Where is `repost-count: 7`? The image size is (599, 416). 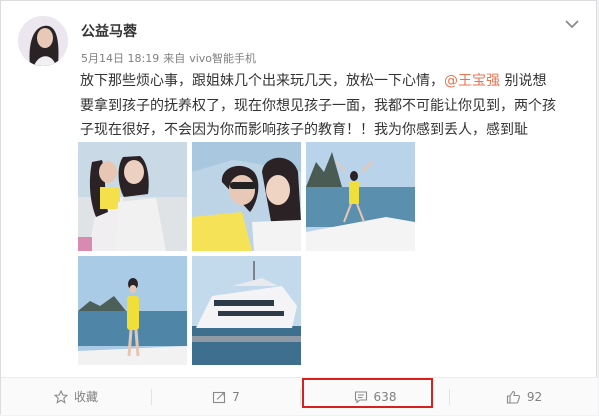
repost-count: 7 is located at coordinates (236, 396).